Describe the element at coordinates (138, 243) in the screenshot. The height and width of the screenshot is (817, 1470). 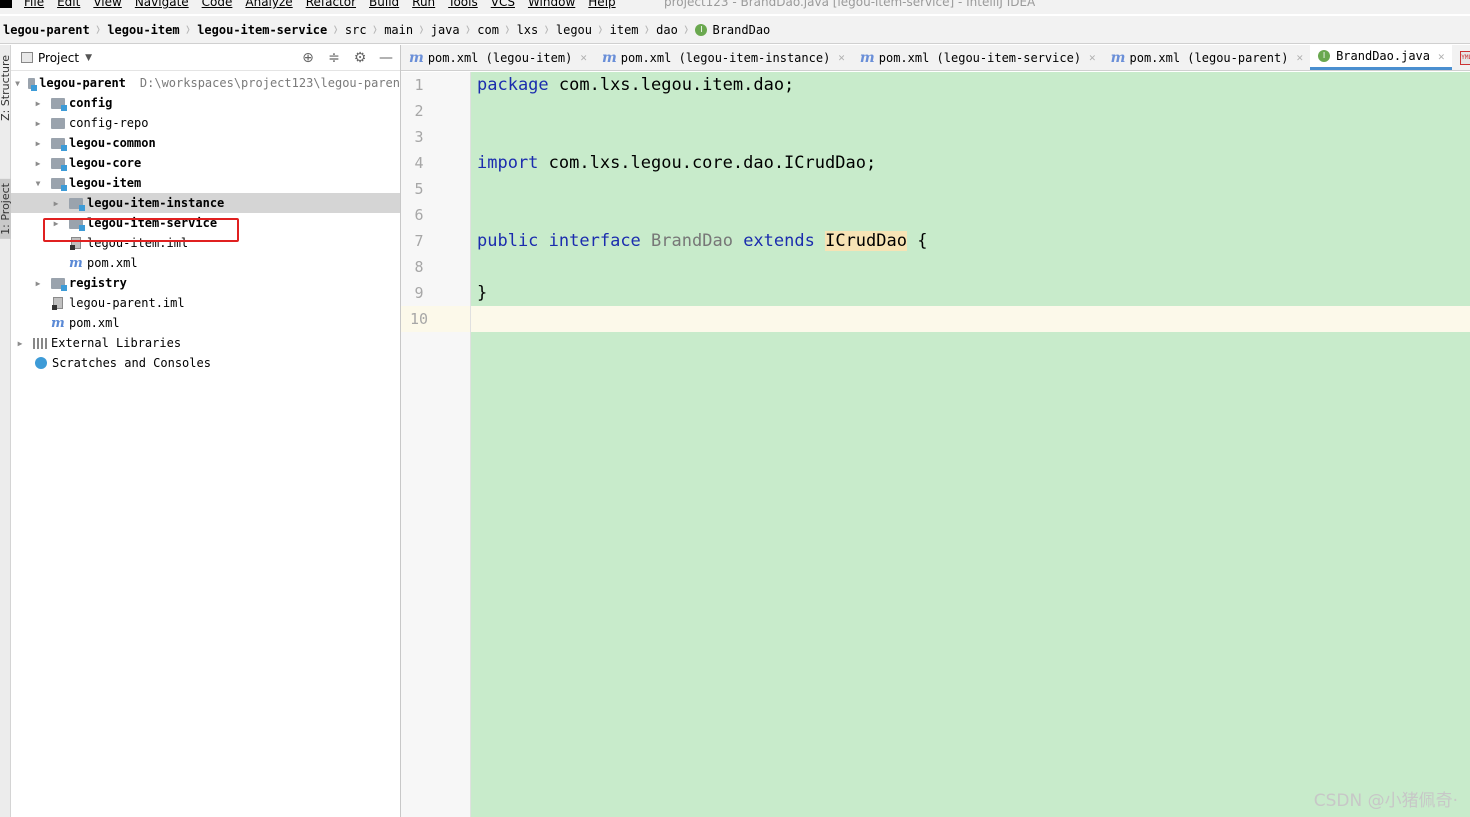
I see `tree-item-label: legou-item.iml` at that location.